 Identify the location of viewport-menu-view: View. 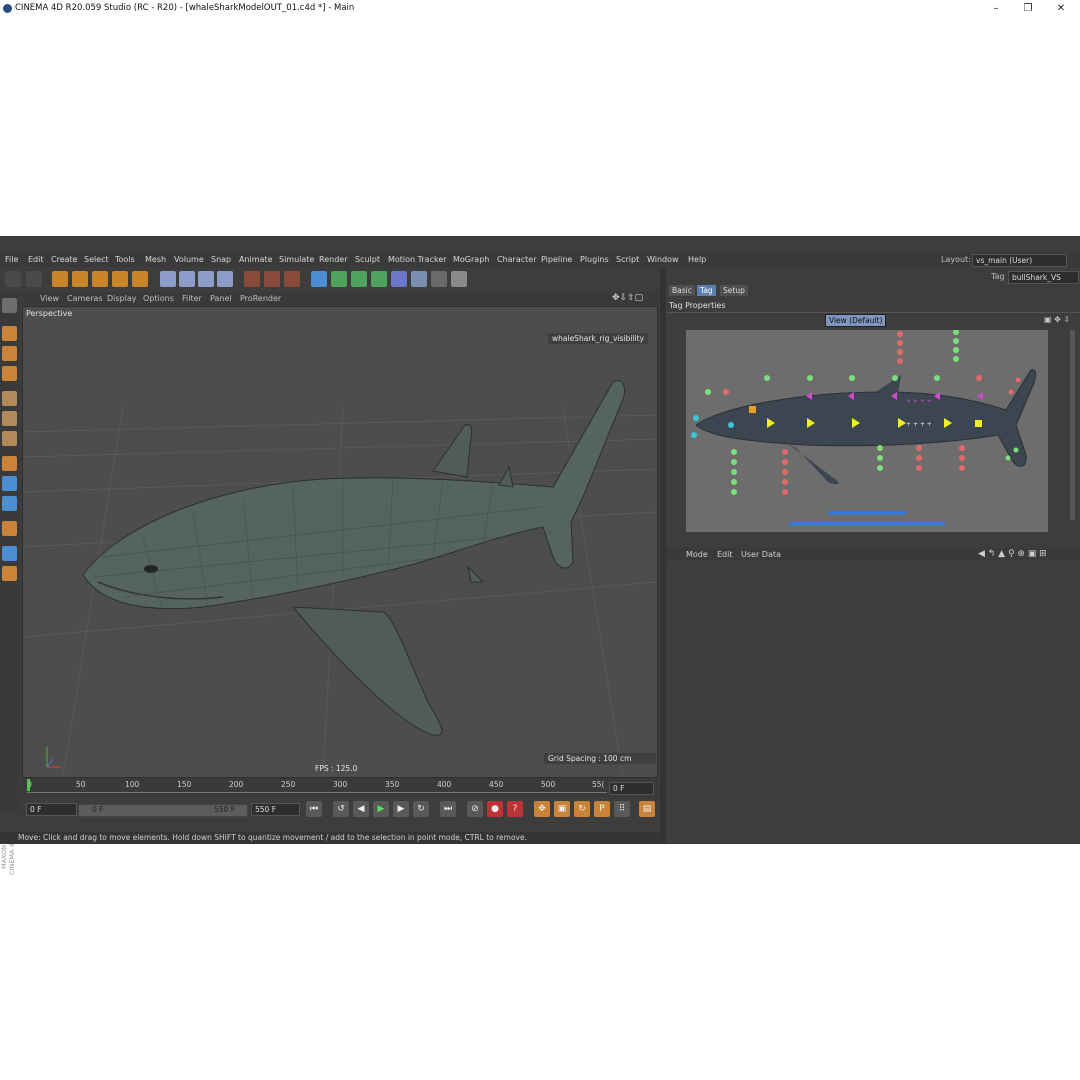
(49, 298).